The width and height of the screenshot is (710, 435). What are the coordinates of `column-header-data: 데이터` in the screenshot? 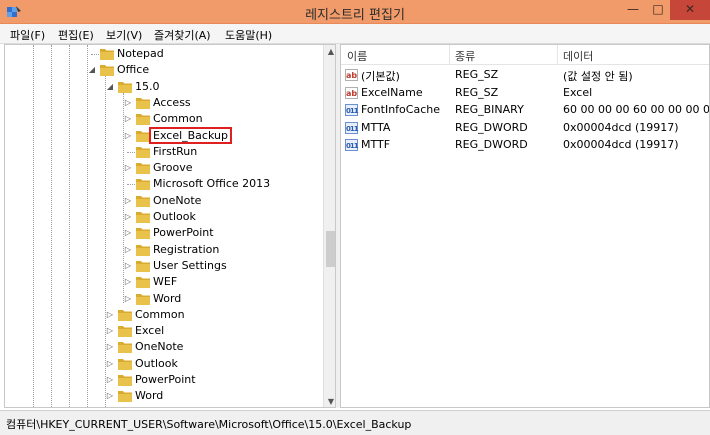 It's located at (578, 56).